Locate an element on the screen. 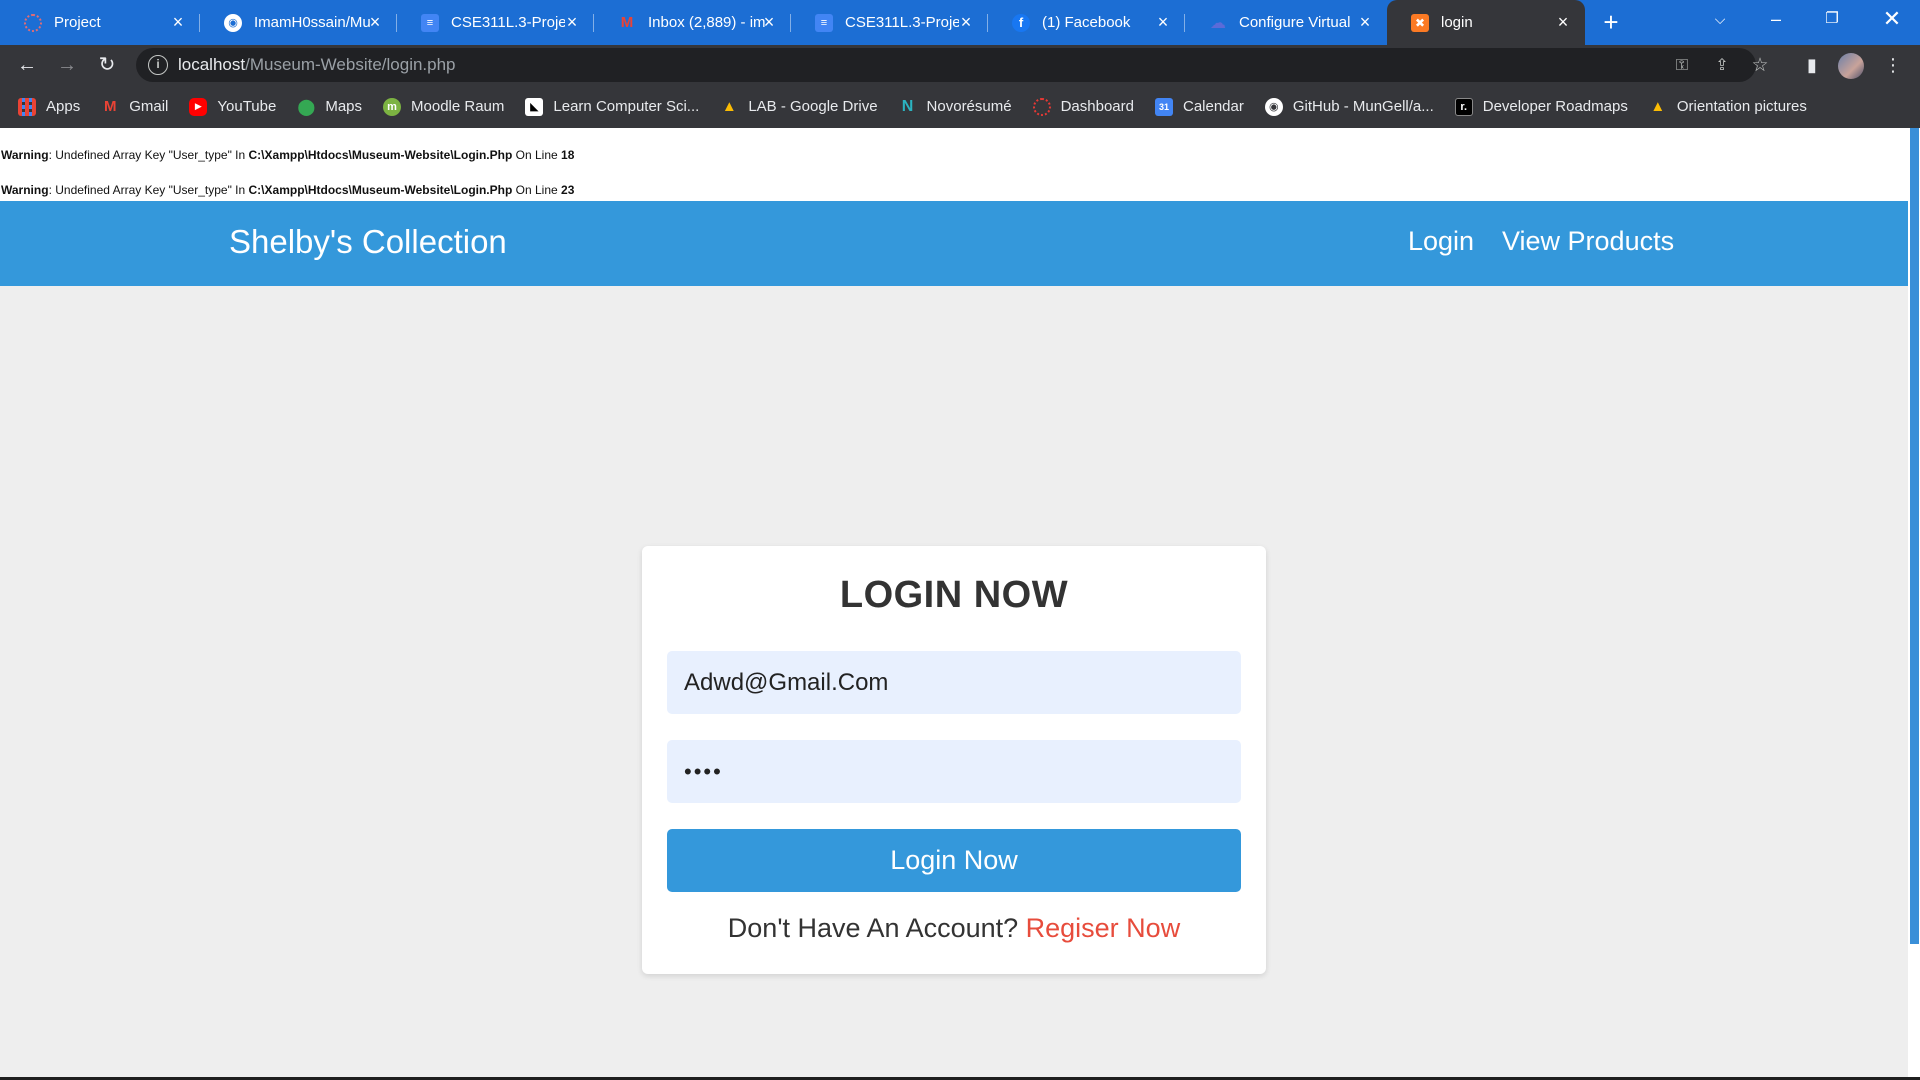 This screenshot has height=1080, width=1920. bookmark-apps: Apps is located at coordinates (49, 106).